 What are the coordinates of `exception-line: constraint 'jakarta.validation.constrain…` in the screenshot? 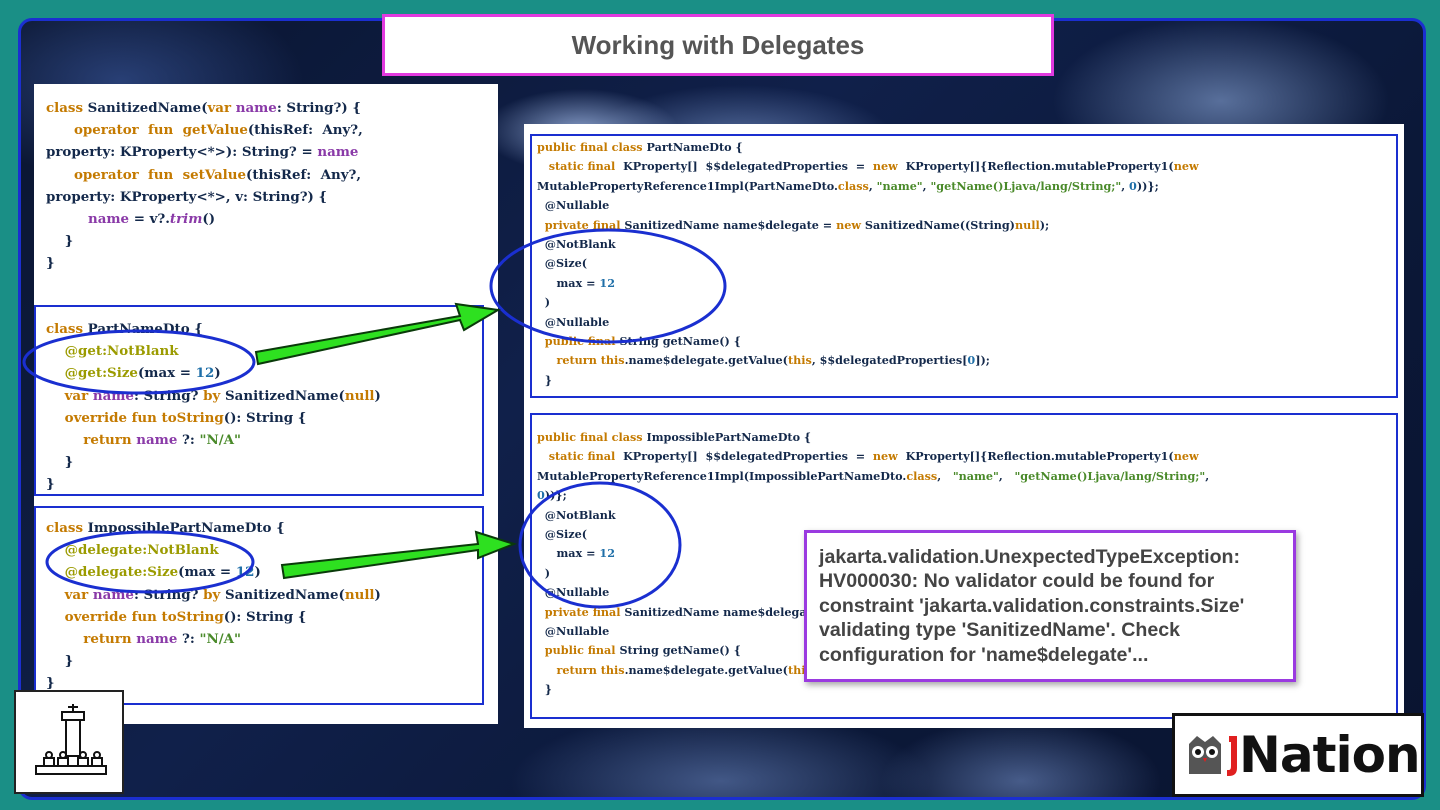 It's located at (1032, 605).